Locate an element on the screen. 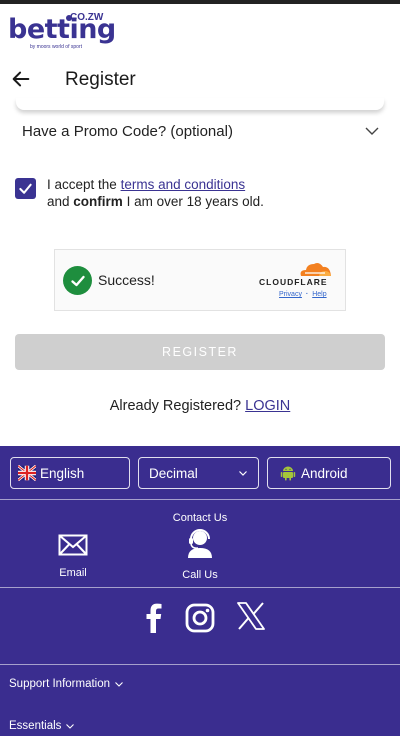 The width and height of the screenshot is (400, 736). support-information-link: Support Information is located at coordinates (66, 684).